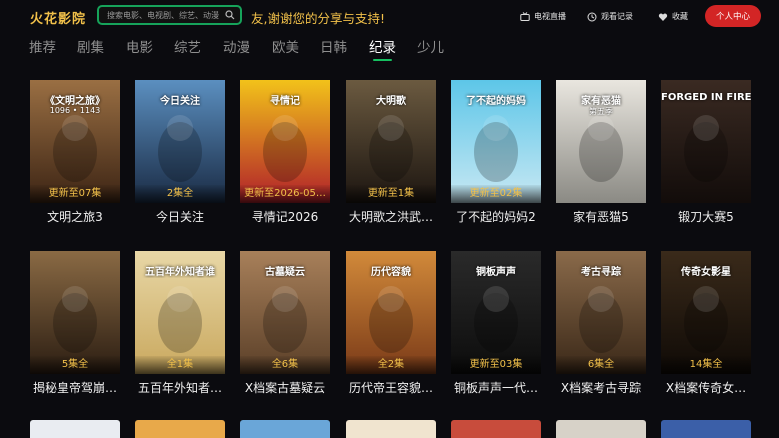  What do you see at coordinates (601, 141) in the screenshot?
I see `poster-image: 家有恶猫 第五季` at bounding box center [601, 141].